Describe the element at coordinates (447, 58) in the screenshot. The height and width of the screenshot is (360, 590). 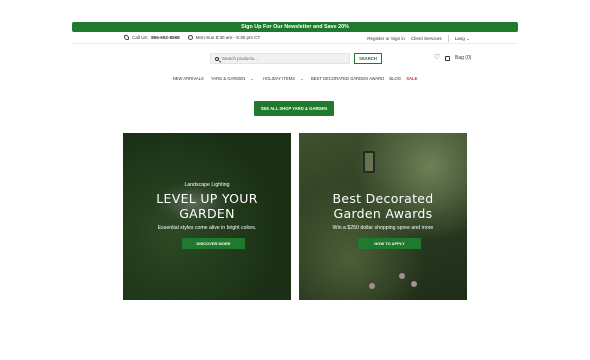
I see `bag-icon` at that location.